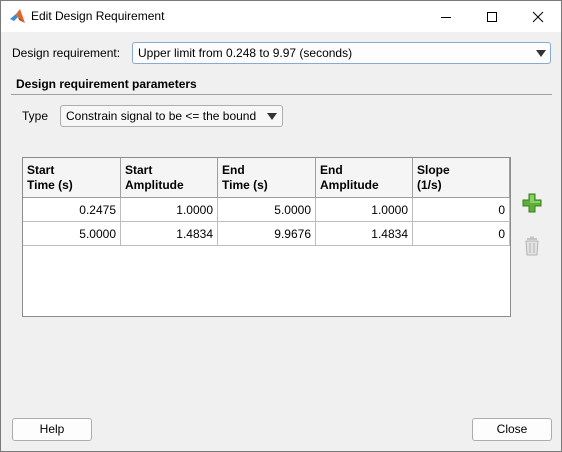 The image size is (562, 452). I want to click on table-row: 0.2475 1.0000 5.0000 1.0000 0, so click(266, 210).